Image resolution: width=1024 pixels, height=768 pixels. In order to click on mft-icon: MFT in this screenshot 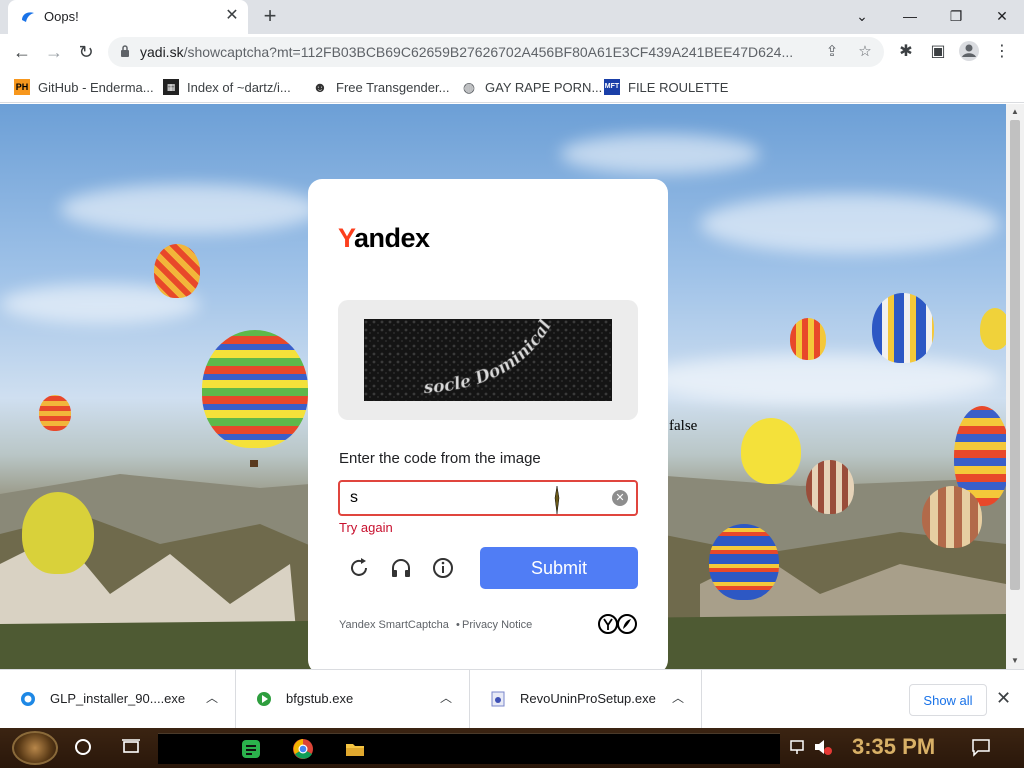, I will do `click(612, 87)`.